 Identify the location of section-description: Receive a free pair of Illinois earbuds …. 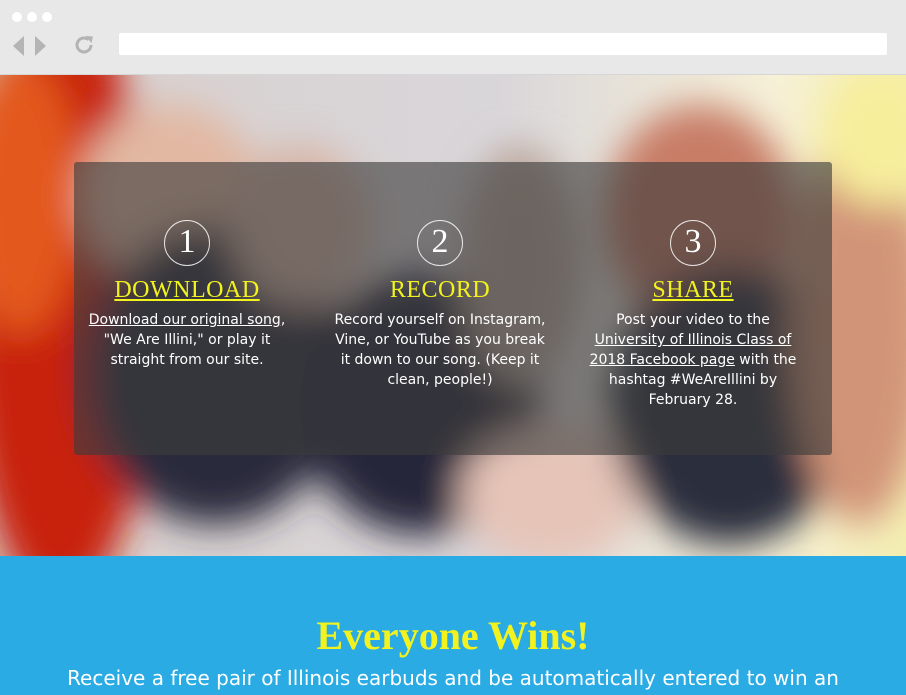
(453, 678).